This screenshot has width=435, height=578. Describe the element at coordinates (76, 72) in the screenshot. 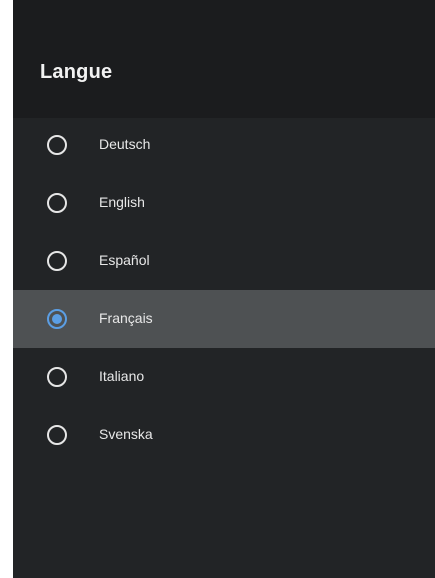

I see `dialog-title: Langue` at that location.